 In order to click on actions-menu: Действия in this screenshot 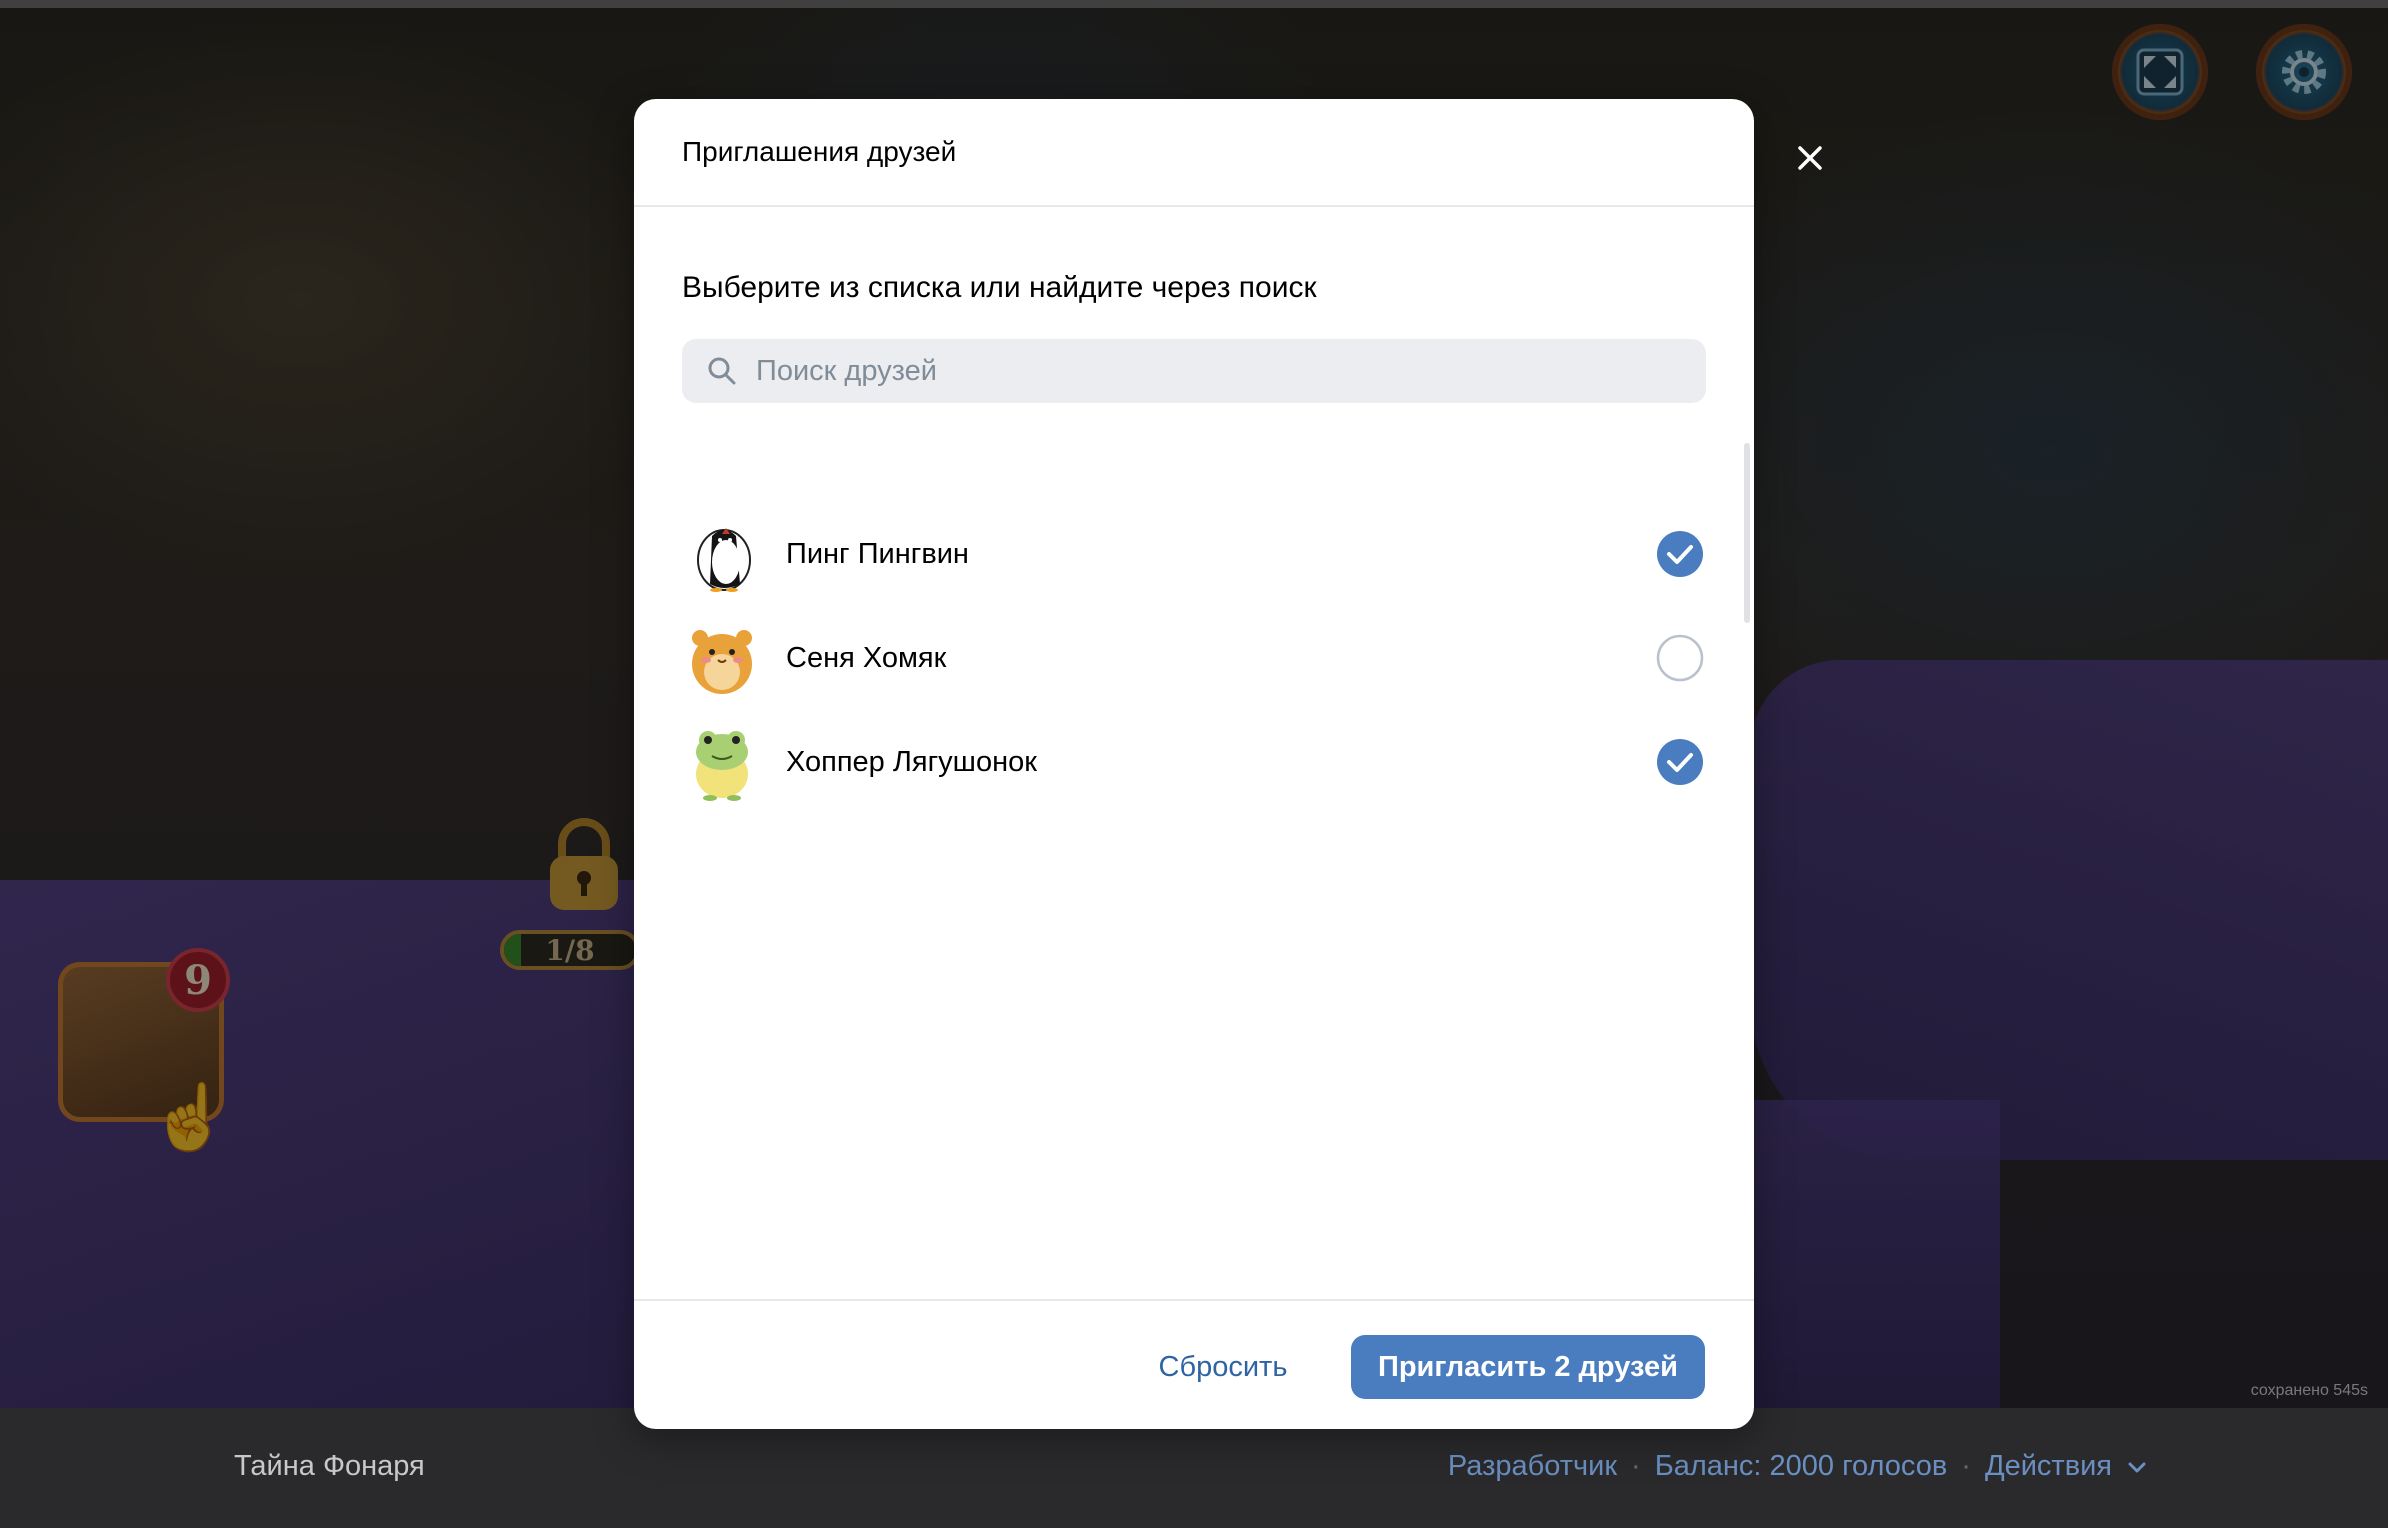, I will do `click(2048, 1466)`.